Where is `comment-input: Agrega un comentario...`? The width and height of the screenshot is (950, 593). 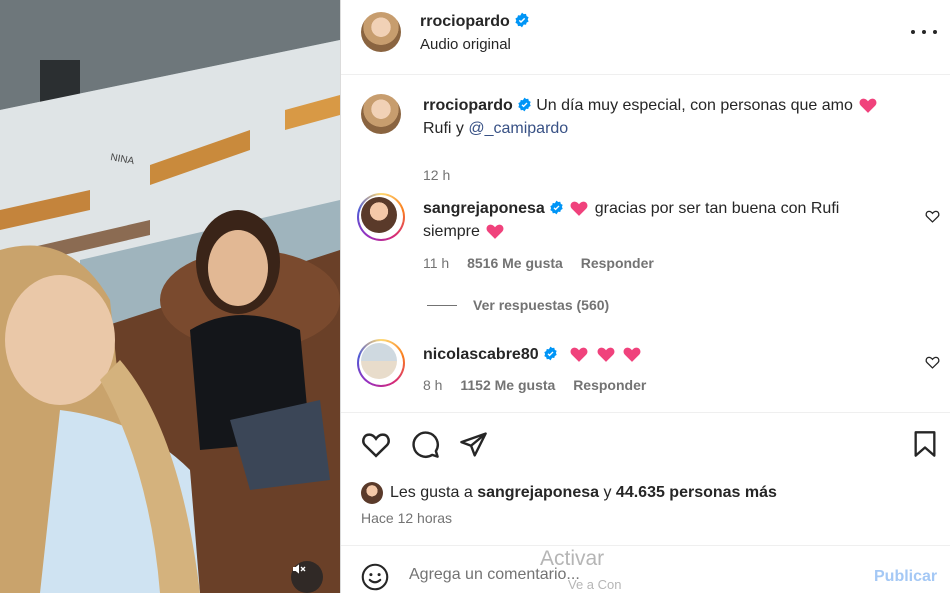
comment-input: Agrega un comentario... is located at coordinates (629, 575).